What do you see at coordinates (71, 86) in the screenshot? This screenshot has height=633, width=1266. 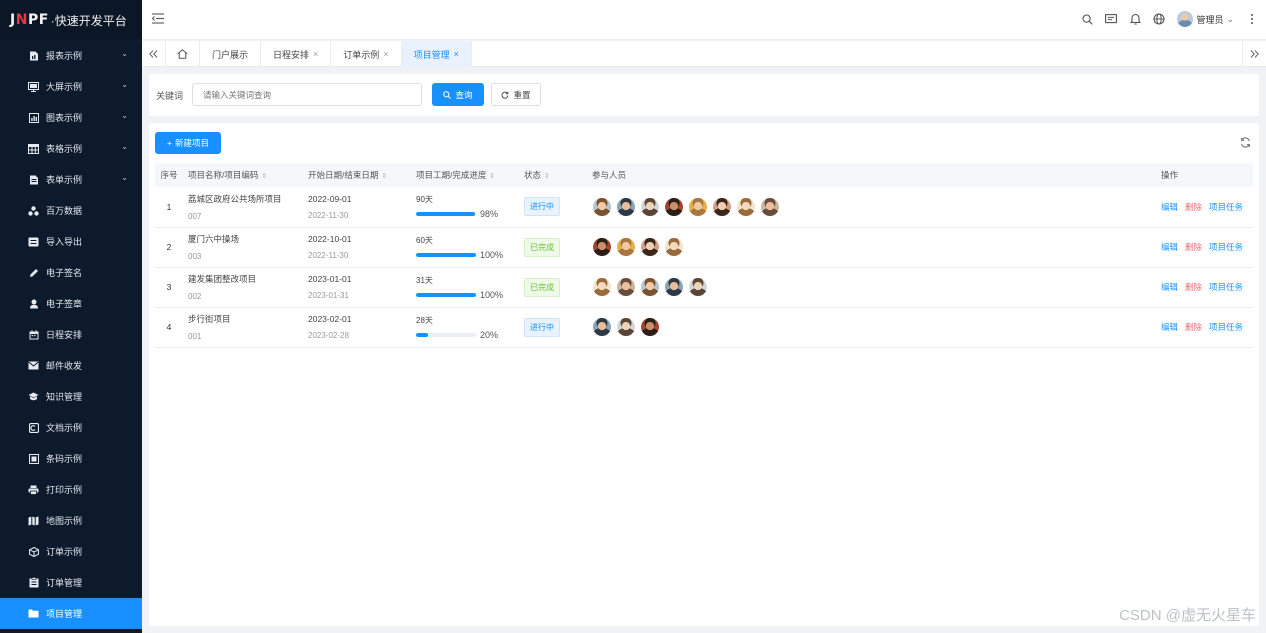 I see `sidebar-item-2: 大屏示例 ⌄` at bounding box center [71, 86].